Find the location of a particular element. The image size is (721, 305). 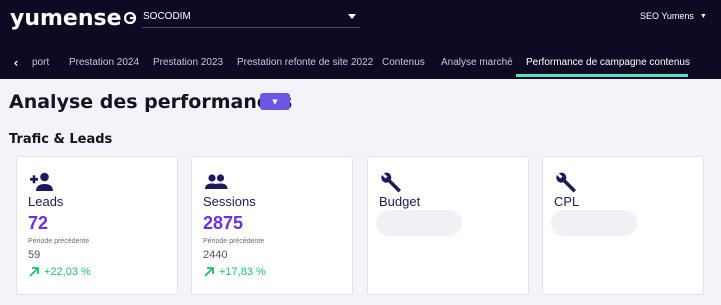

tab-contenus: Contenus is located at coordinates (403, 62).